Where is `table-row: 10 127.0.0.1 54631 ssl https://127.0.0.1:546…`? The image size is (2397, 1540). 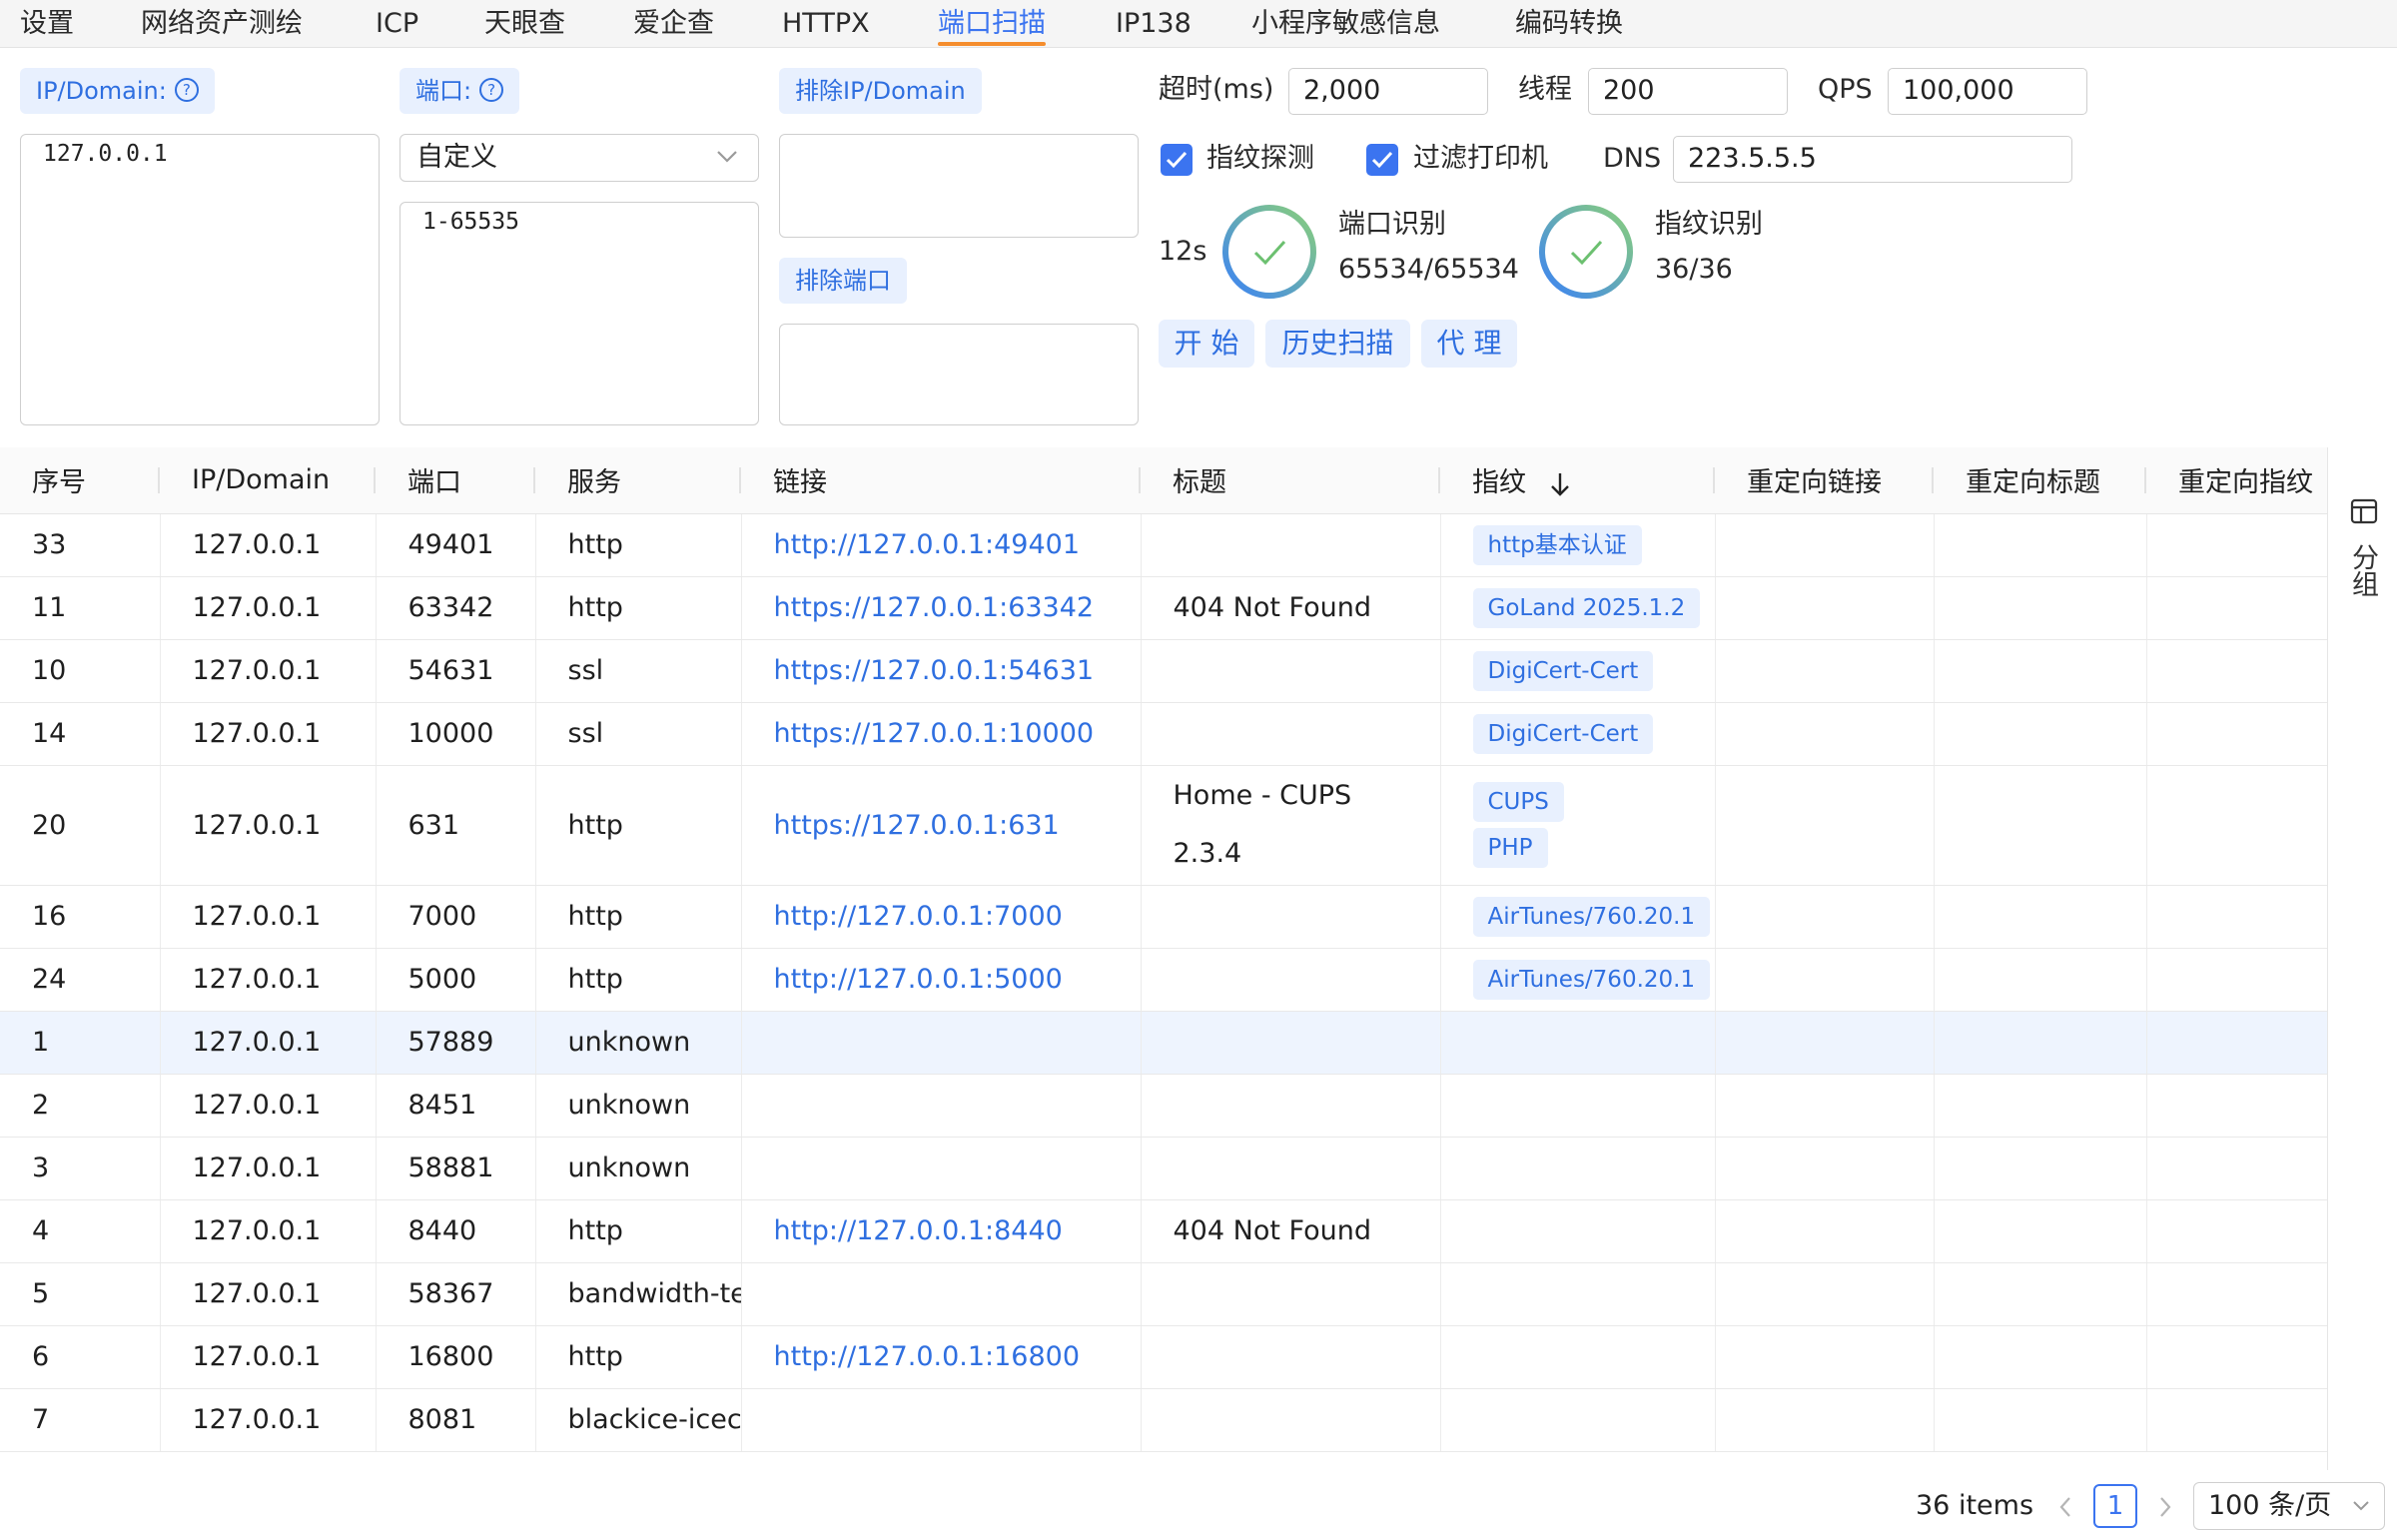
table-row: 10 127.0.0.1 54631 ssl https://127.0.0.1:546… is located at coordinates (1164, 671).